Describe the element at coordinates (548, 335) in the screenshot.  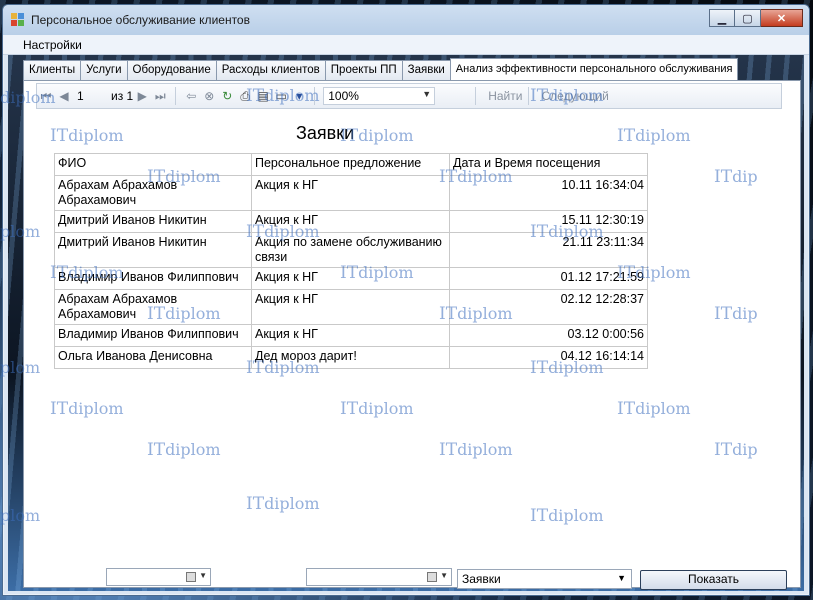
I see `cell-datetime: 03.12 0:00:56` at that location.